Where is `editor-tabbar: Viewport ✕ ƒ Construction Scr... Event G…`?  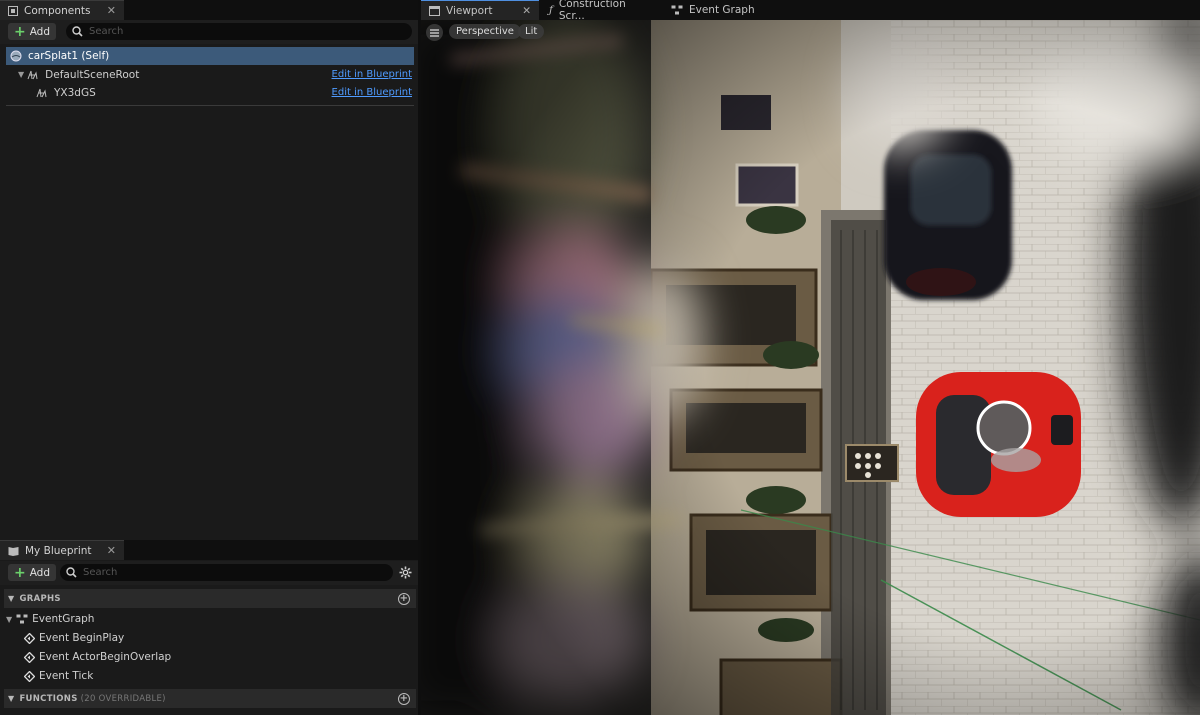
editor-tabbar: Viewport ✕ ƒ Construction Scr... Event G… is located at coordinates (810, 11).